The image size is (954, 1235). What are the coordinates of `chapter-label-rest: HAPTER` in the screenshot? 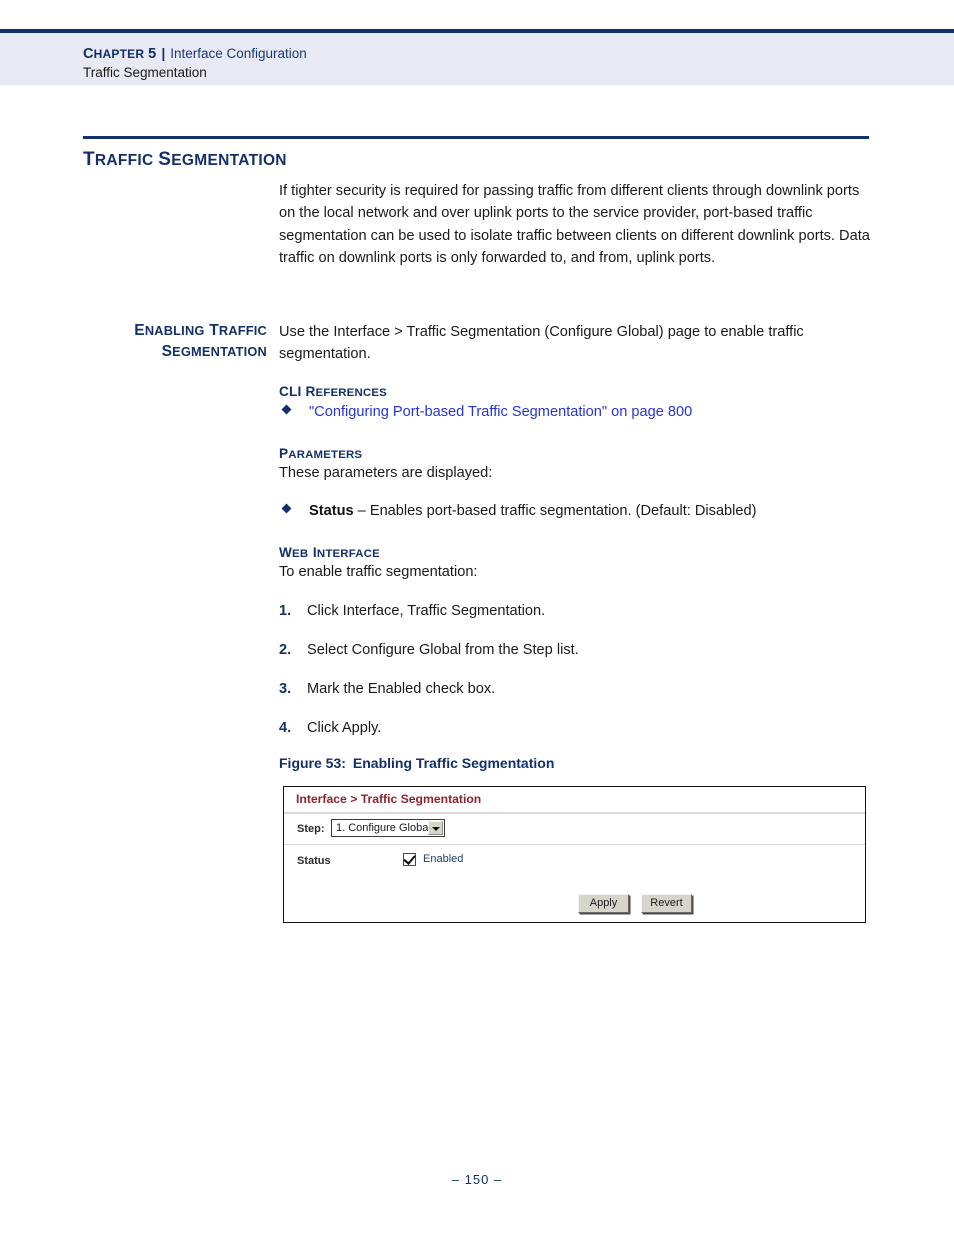 It's located at (119, 54).